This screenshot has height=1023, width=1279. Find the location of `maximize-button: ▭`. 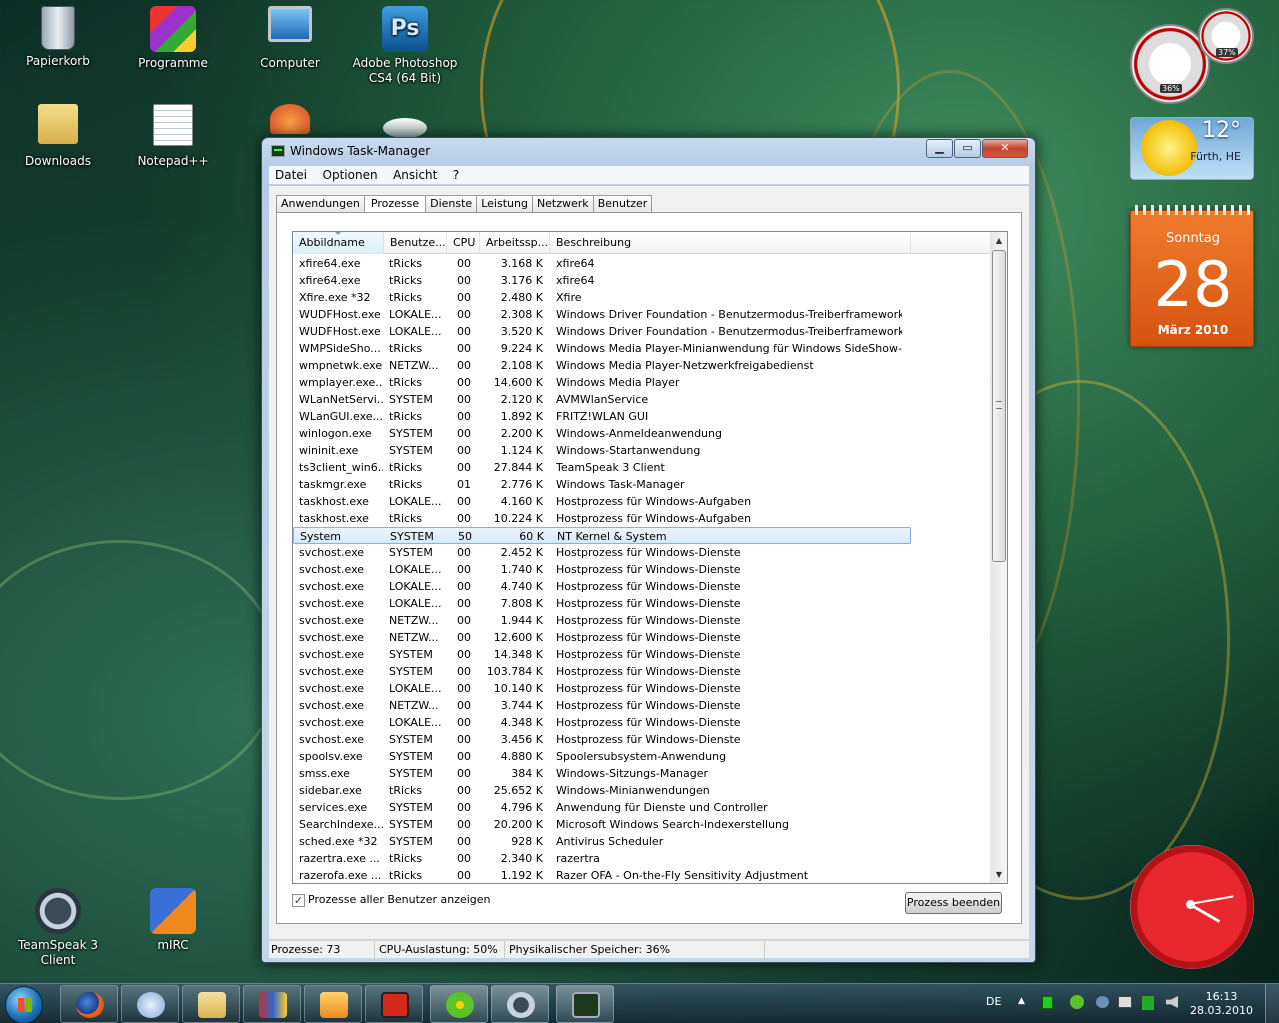

maximize-button: ▭ is located at coordinates (967, 148).